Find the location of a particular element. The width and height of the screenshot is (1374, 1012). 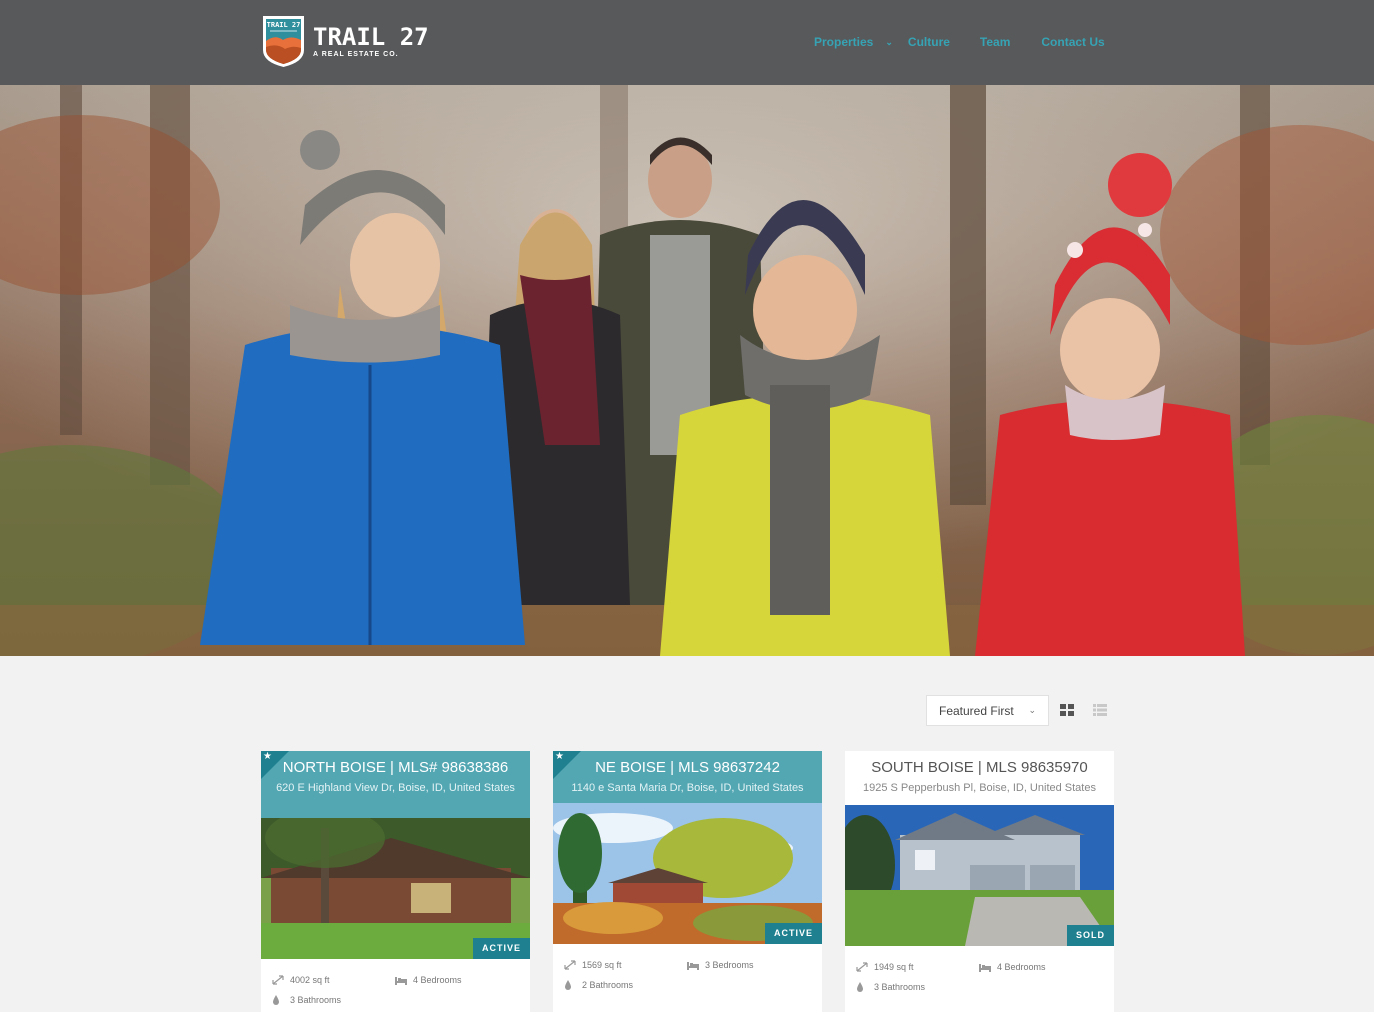

nav-item-contact-us: Contact Us is located at coordinates (1072, 42).